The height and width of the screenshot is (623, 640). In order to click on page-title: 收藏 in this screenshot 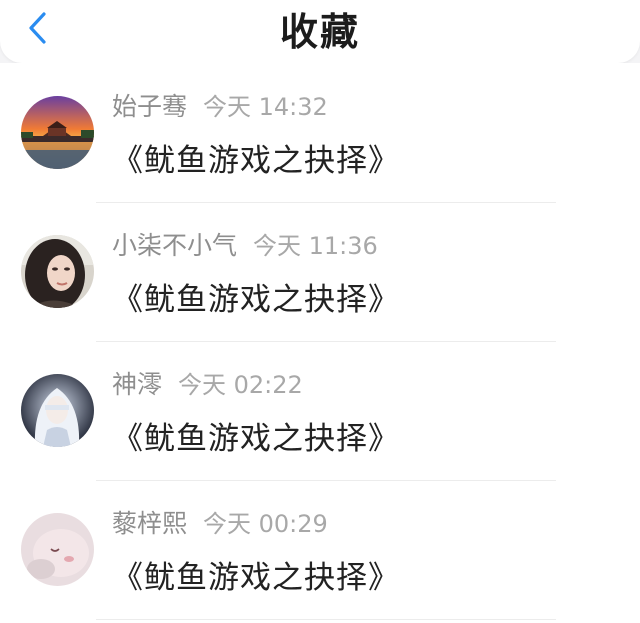, I will do `click(319, 32)`.